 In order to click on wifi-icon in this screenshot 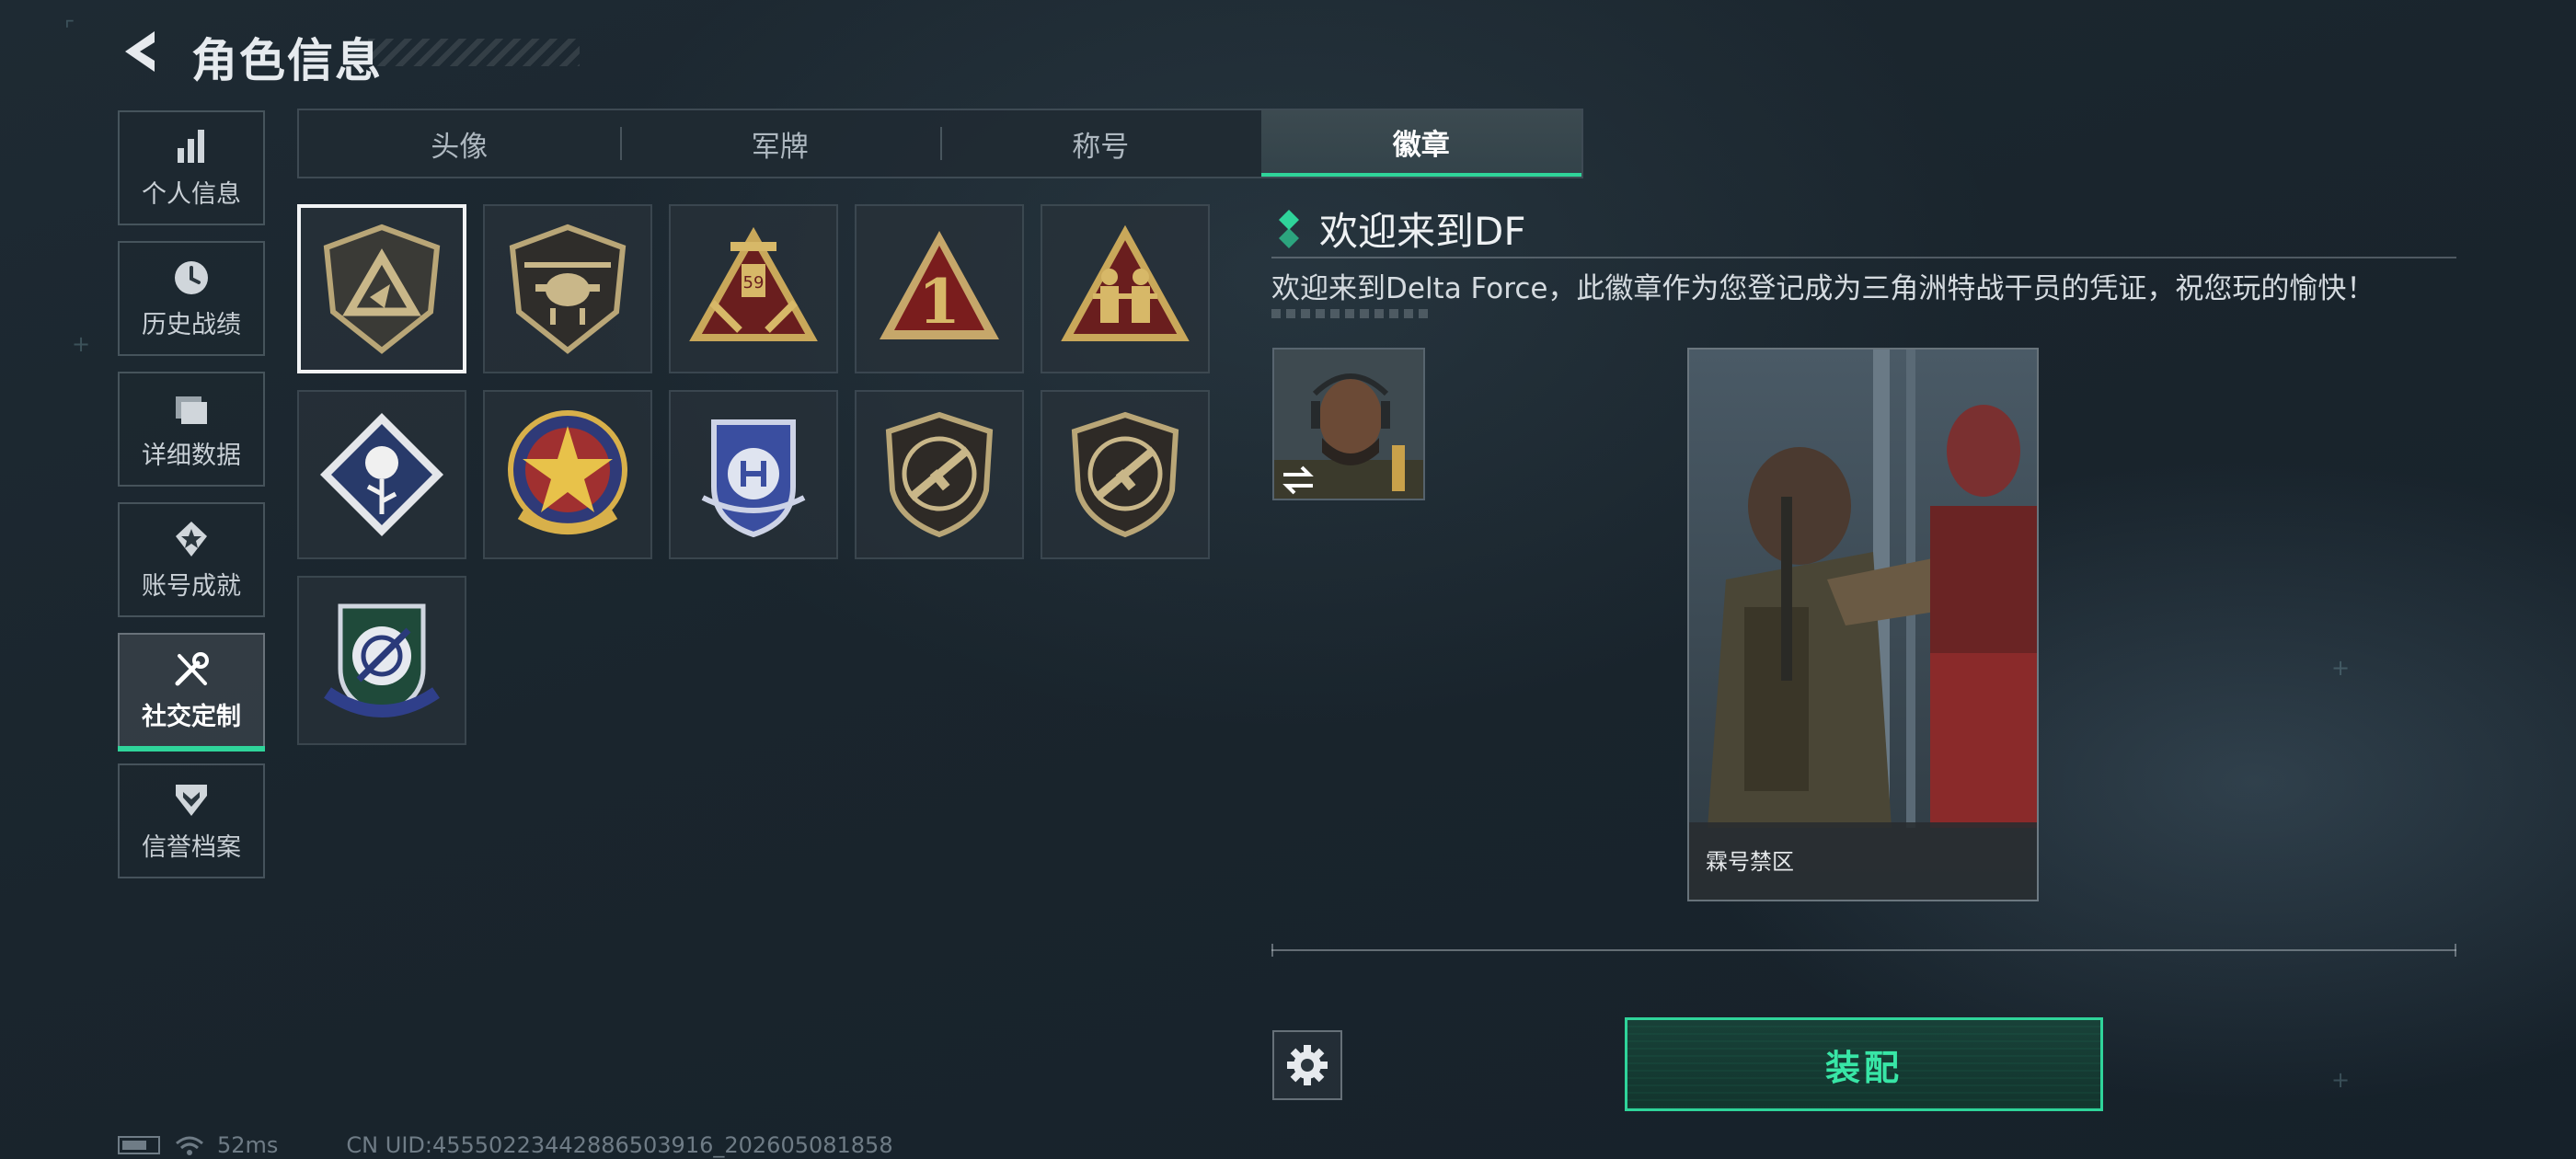, I will do `click(189, 1145)`.